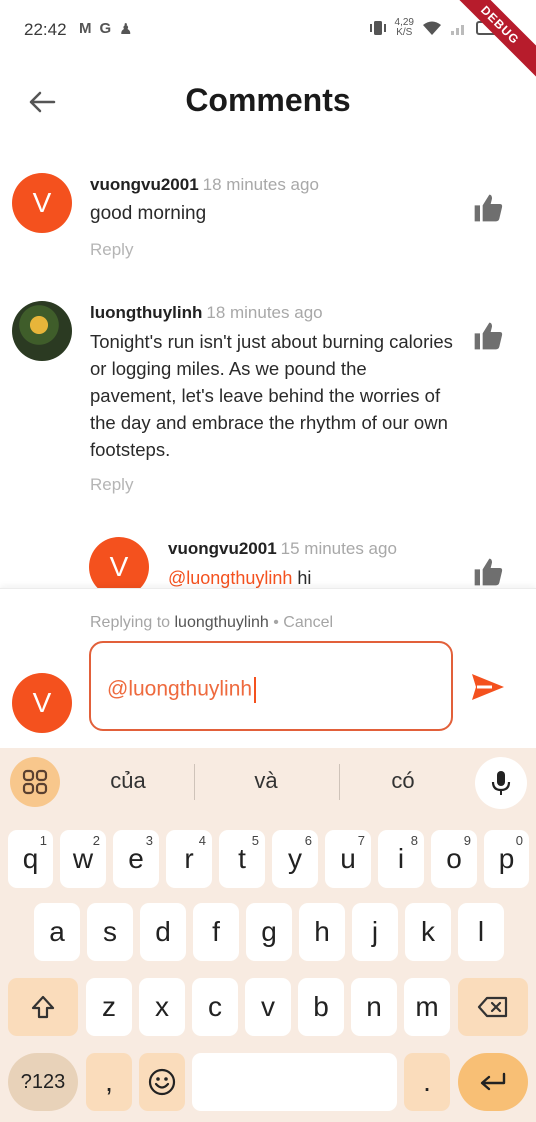 The width and height of the screenshot is (536, 1122). Describe the element at coordinates (322, 932) in the screenshot. I see `key-h: h` at that location.